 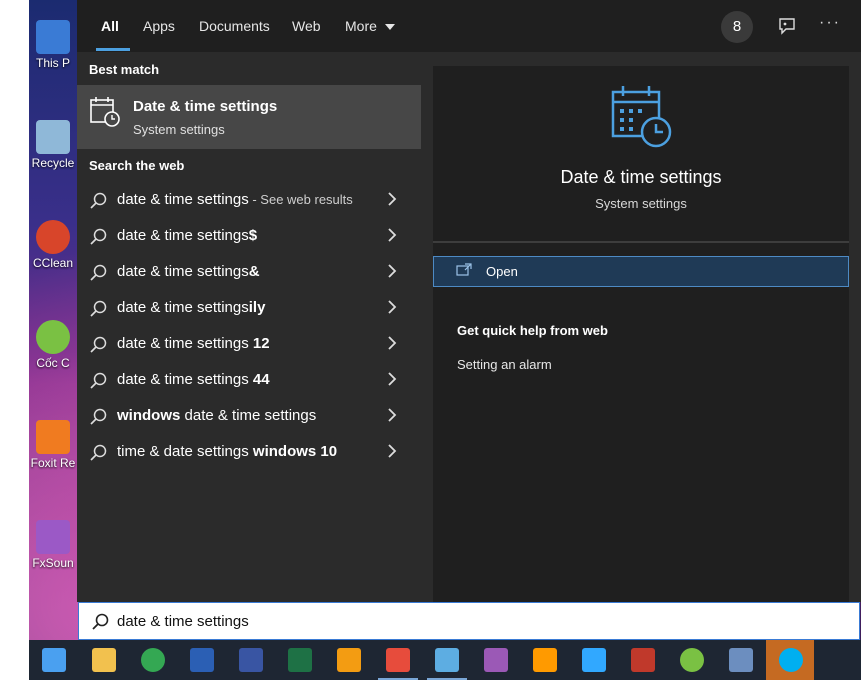 I want to click on web-result-text: date & time settings&, so click(x=188, y=271).